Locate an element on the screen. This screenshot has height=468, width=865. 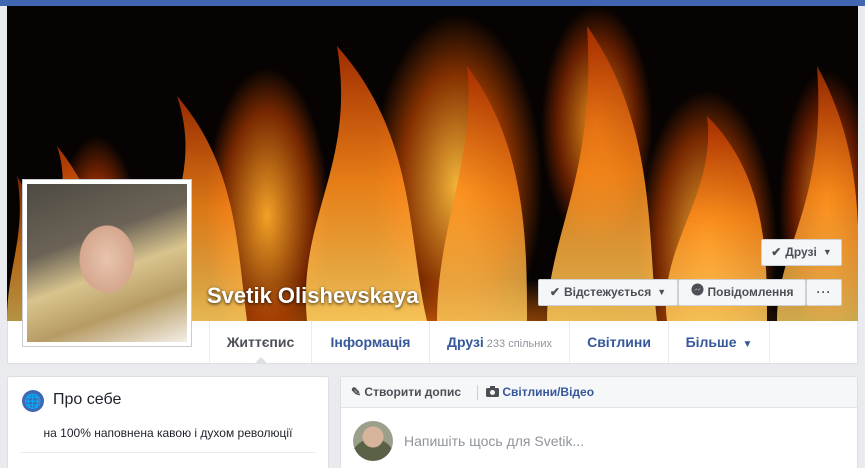
tab-timeline-label: Життєпис is located at coordinates (260, 342).